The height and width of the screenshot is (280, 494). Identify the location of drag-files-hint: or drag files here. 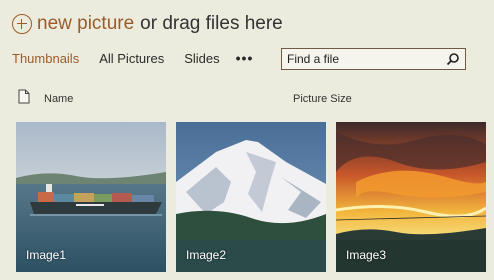
(211, 23).